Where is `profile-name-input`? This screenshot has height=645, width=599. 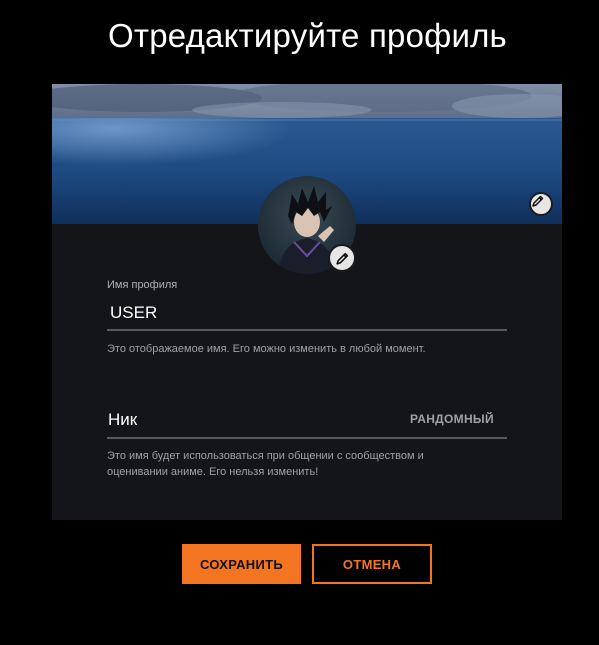 profile-name-input is located at coordinates (307, 314).